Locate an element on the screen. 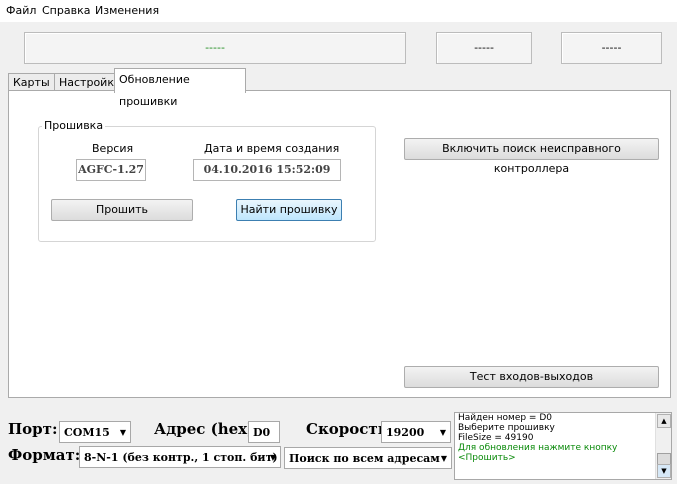  port-select: COM15 ▼ is located at coordinates (95, 432).